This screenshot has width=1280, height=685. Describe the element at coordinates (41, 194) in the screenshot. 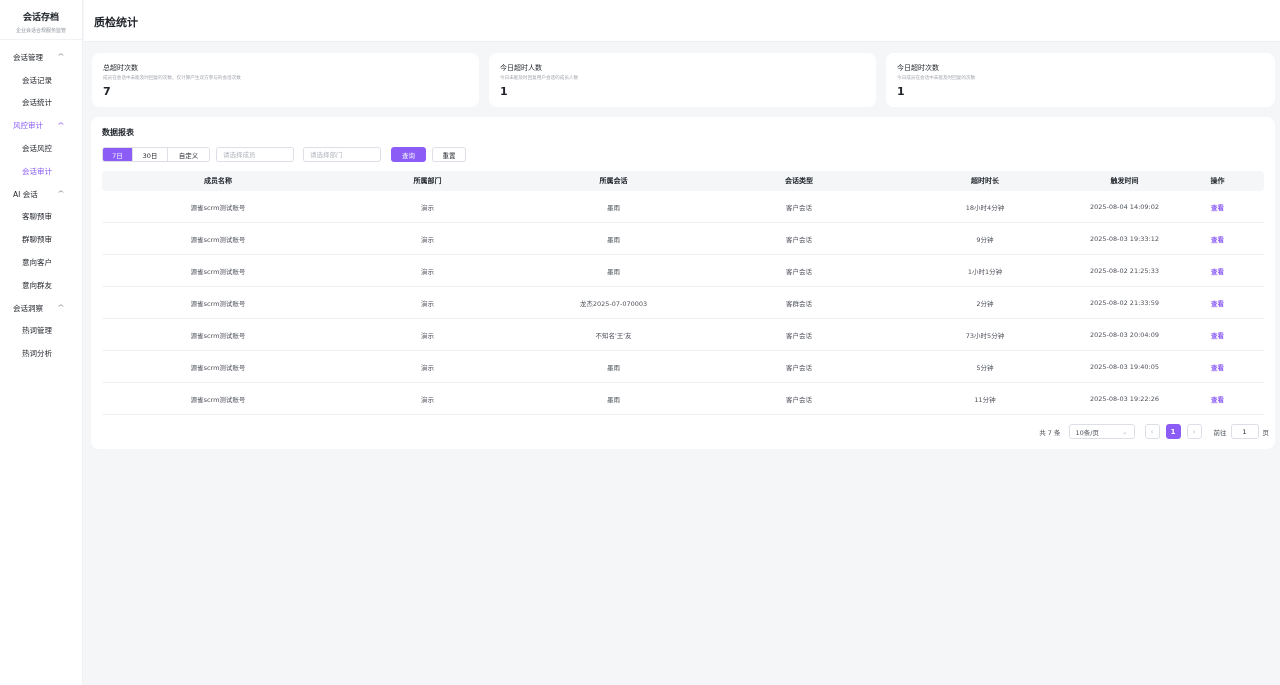

I see `sidebar-group-ai-session: AI 会话 ^` at that location.